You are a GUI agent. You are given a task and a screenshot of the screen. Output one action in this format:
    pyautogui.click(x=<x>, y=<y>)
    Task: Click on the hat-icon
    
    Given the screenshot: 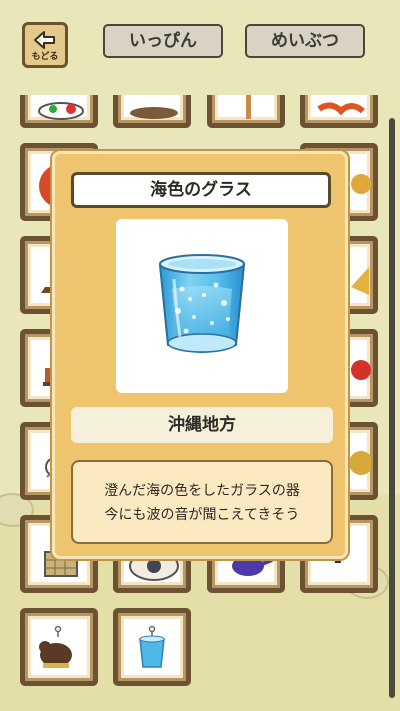 What is the action you would take?
    pyautogui.click(x=154, y=113)
    